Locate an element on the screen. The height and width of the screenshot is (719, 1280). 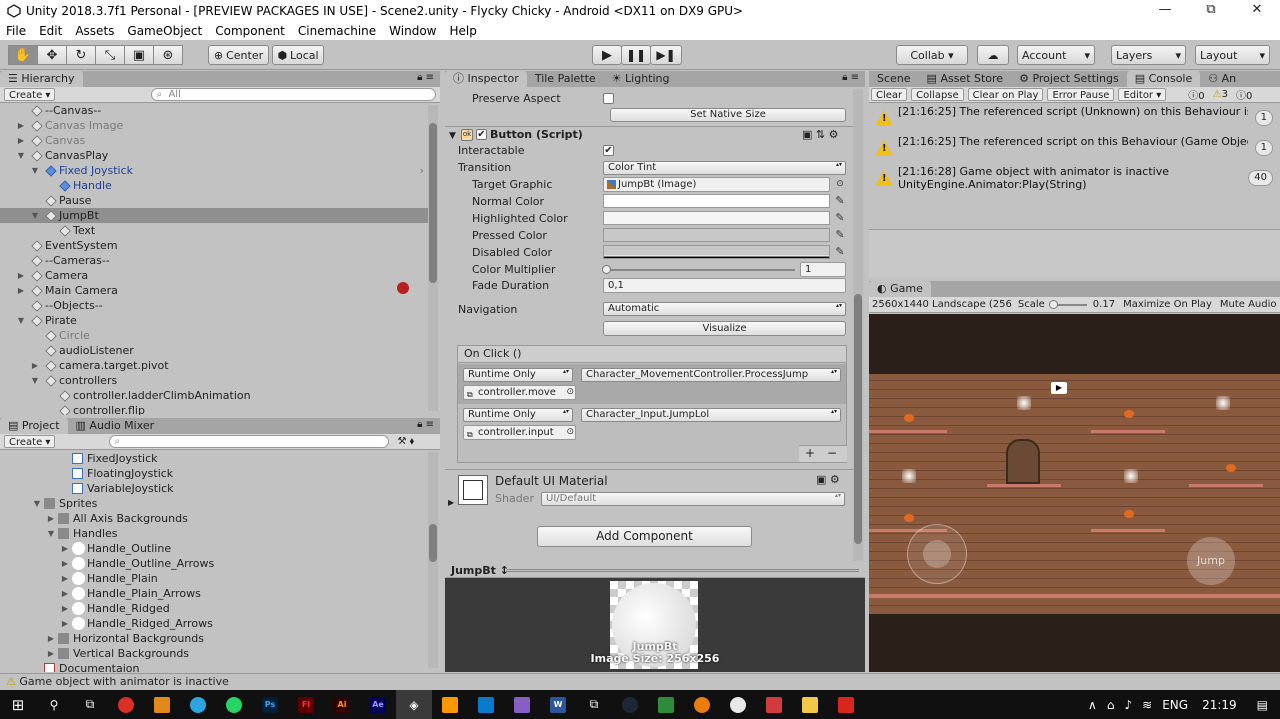
blender-icon is located at coordinates (702, 704).